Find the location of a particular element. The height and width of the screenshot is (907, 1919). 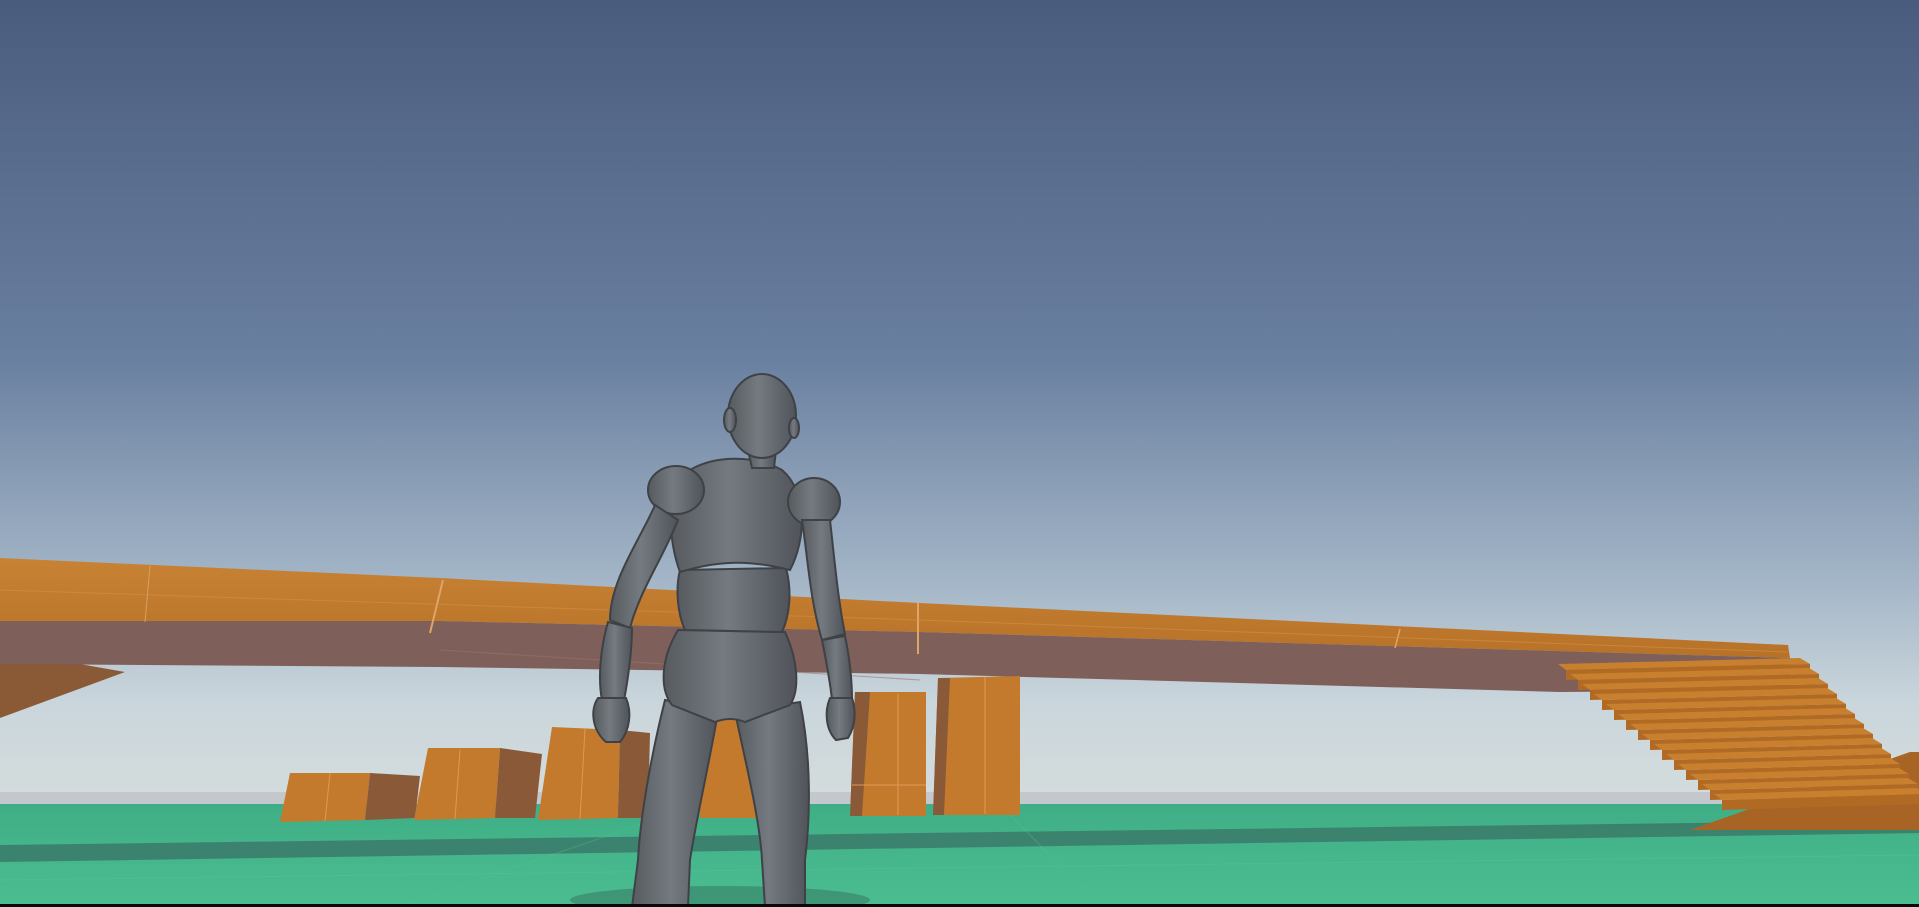

right-ear is located at coordinates (794, 428).